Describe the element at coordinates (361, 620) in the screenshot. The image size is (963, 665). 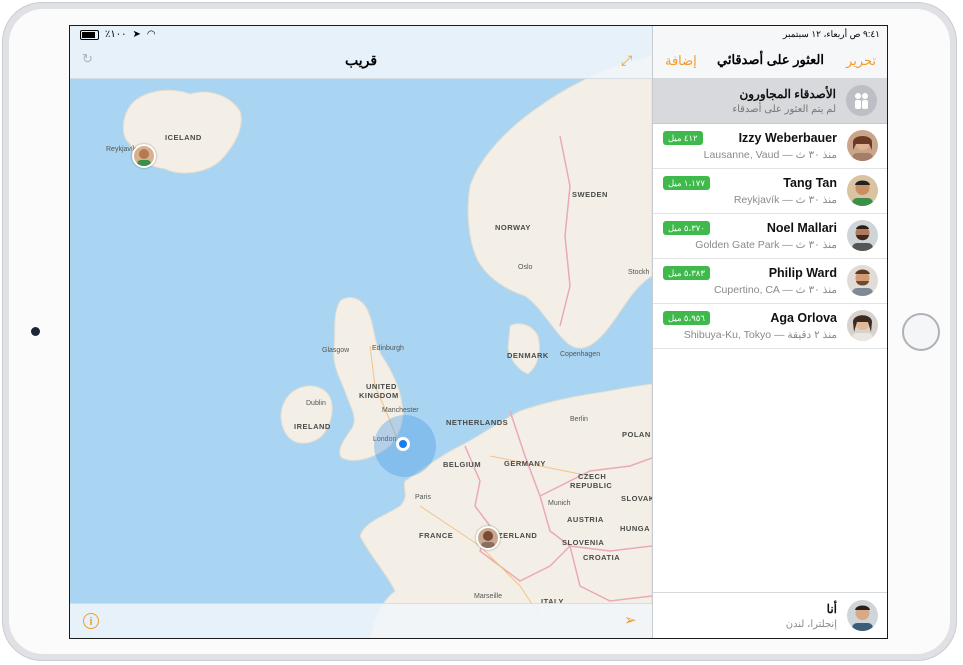
I see `map-footer: i ➢` at that location.